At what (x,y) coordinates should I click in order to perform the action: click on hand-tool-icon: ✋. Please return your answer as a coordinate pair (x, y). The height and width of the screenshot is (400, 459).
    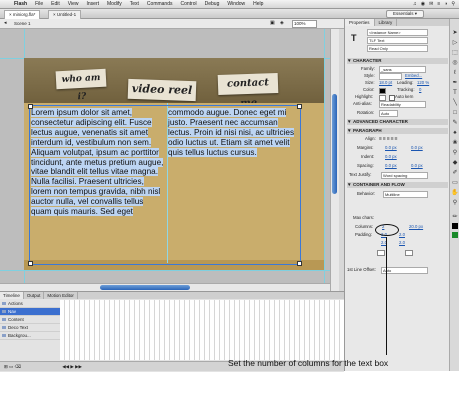
    Looking at the image, I should click on (455, 193).